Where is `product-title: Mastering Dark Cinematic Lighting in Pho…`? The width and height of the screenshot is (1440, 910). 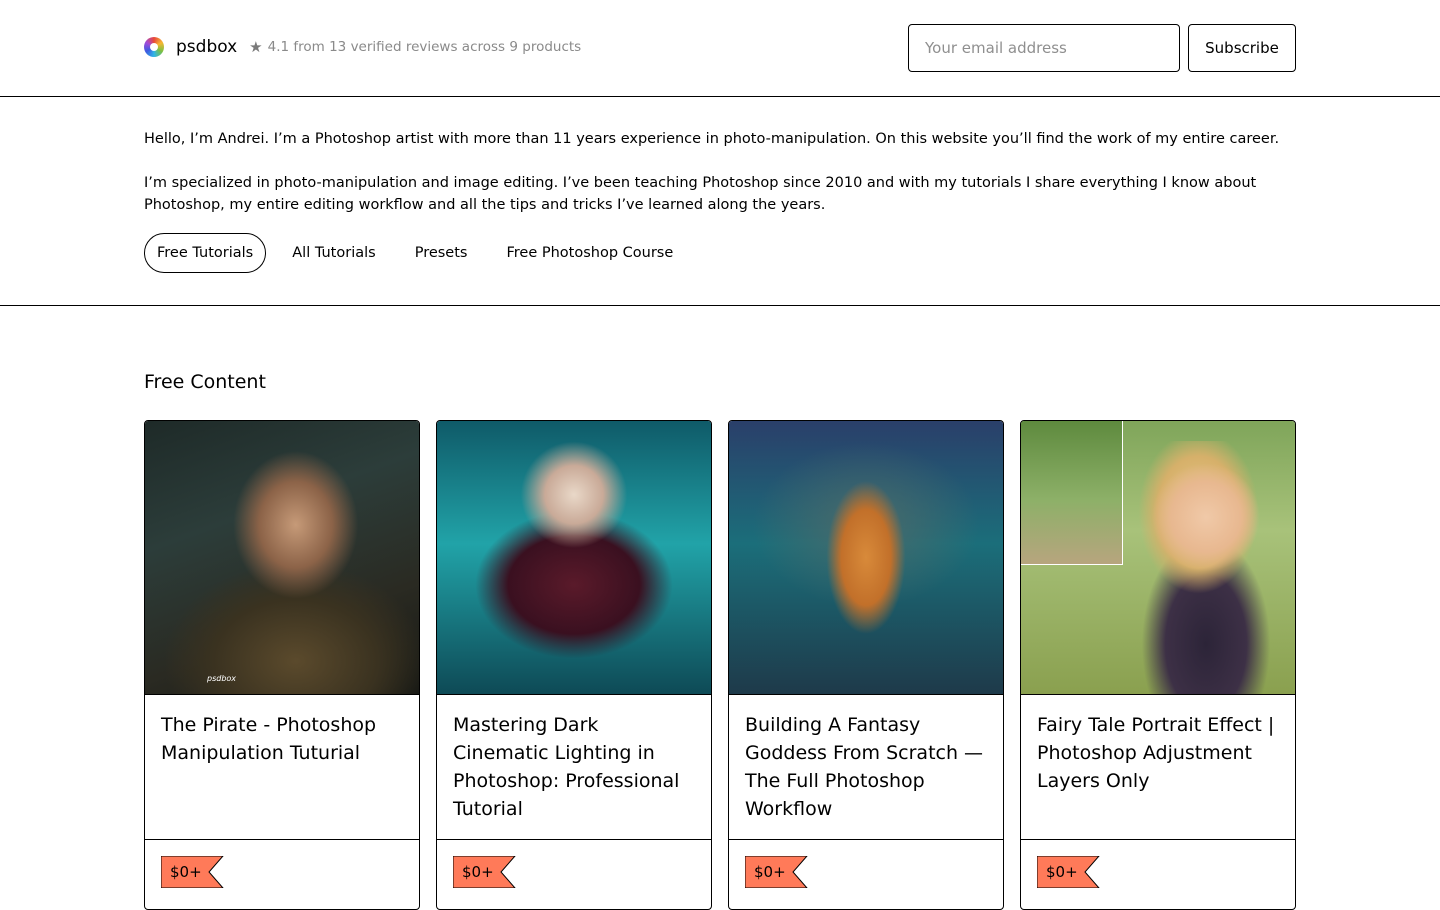 product-title: Mastering Dark Cinematic Lighting in Pho… is located at coordinates (576, 767).